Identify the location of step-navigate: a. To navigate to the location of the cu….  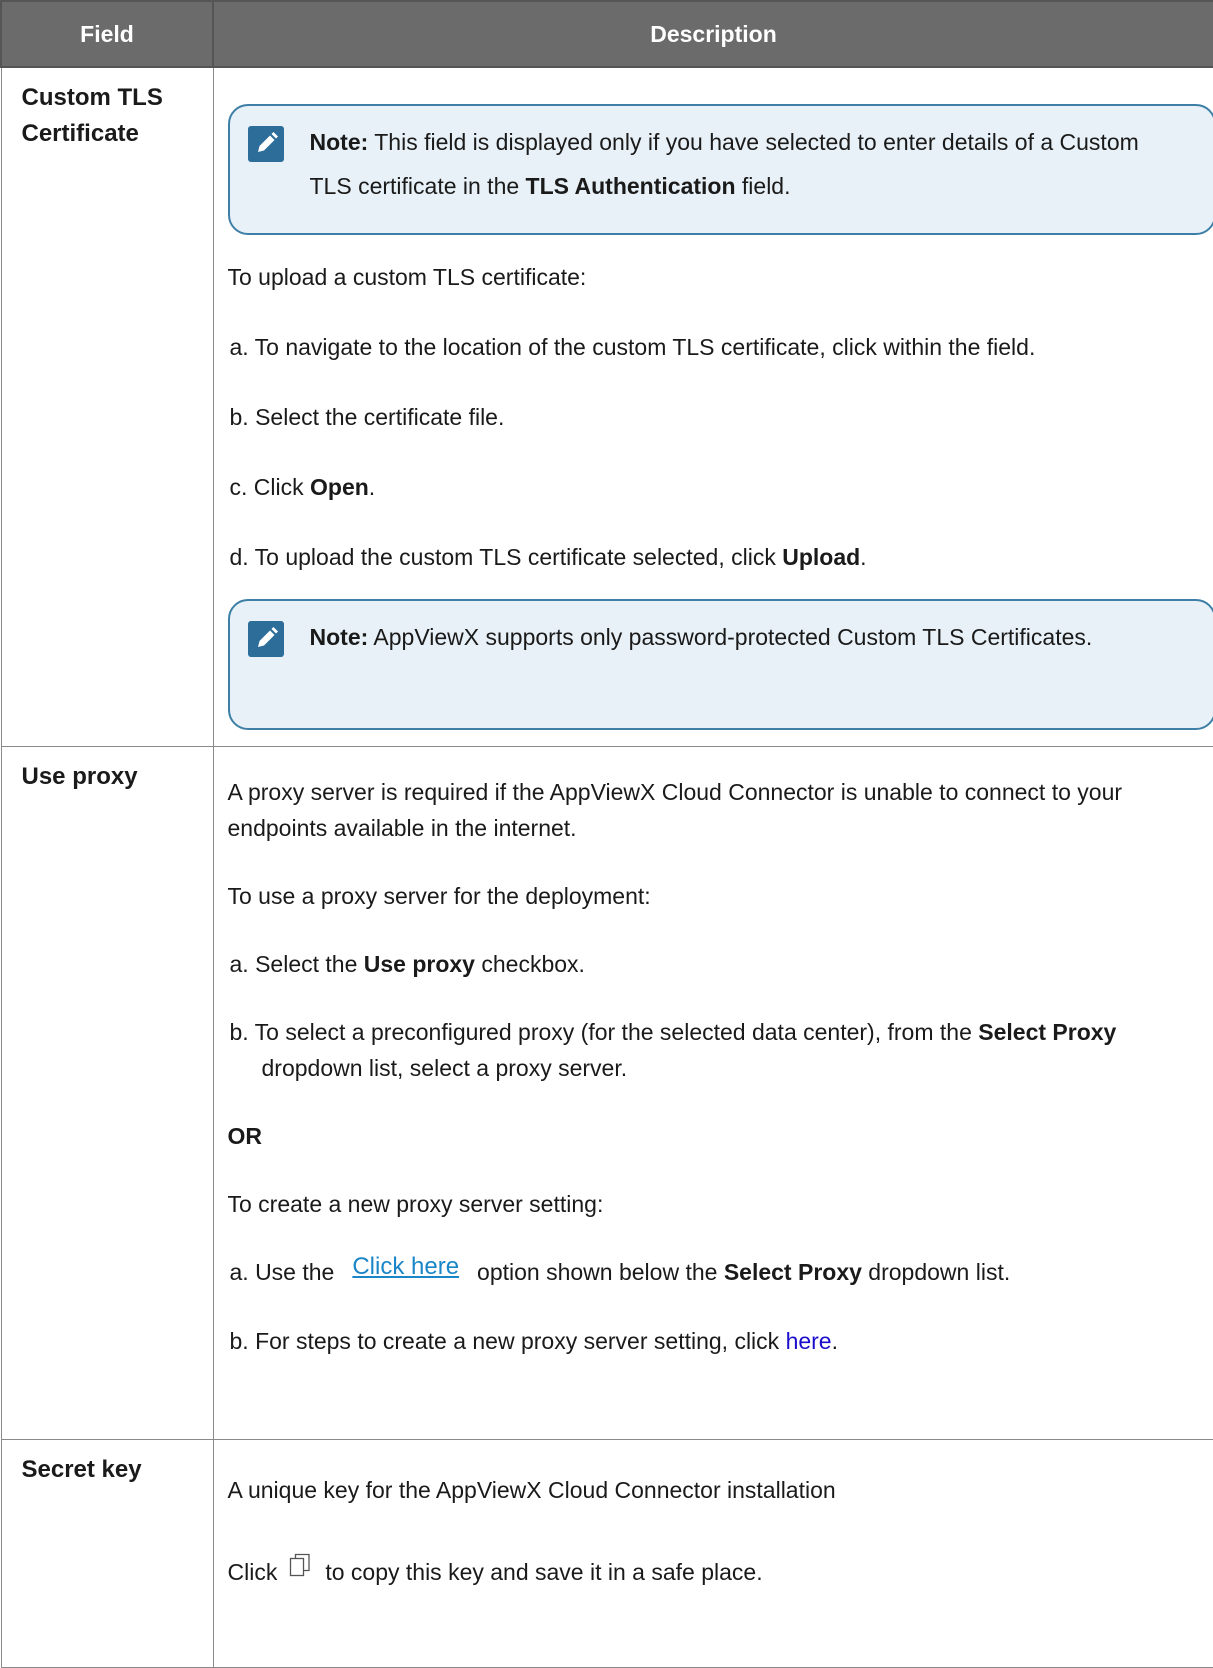
(720, 347).